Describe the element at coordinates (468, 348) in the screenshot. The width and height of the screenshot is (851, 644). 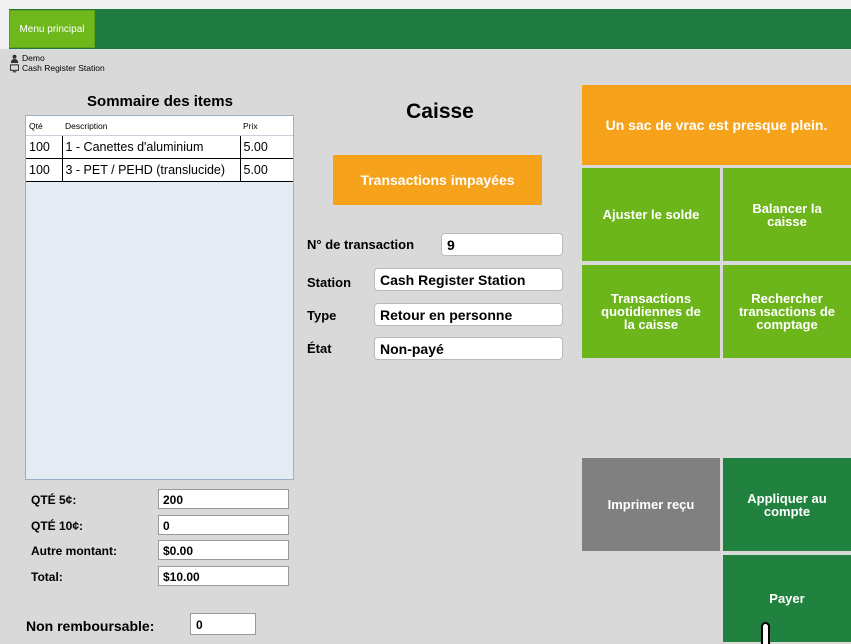
I see `state-field: Non-payé` at that location.